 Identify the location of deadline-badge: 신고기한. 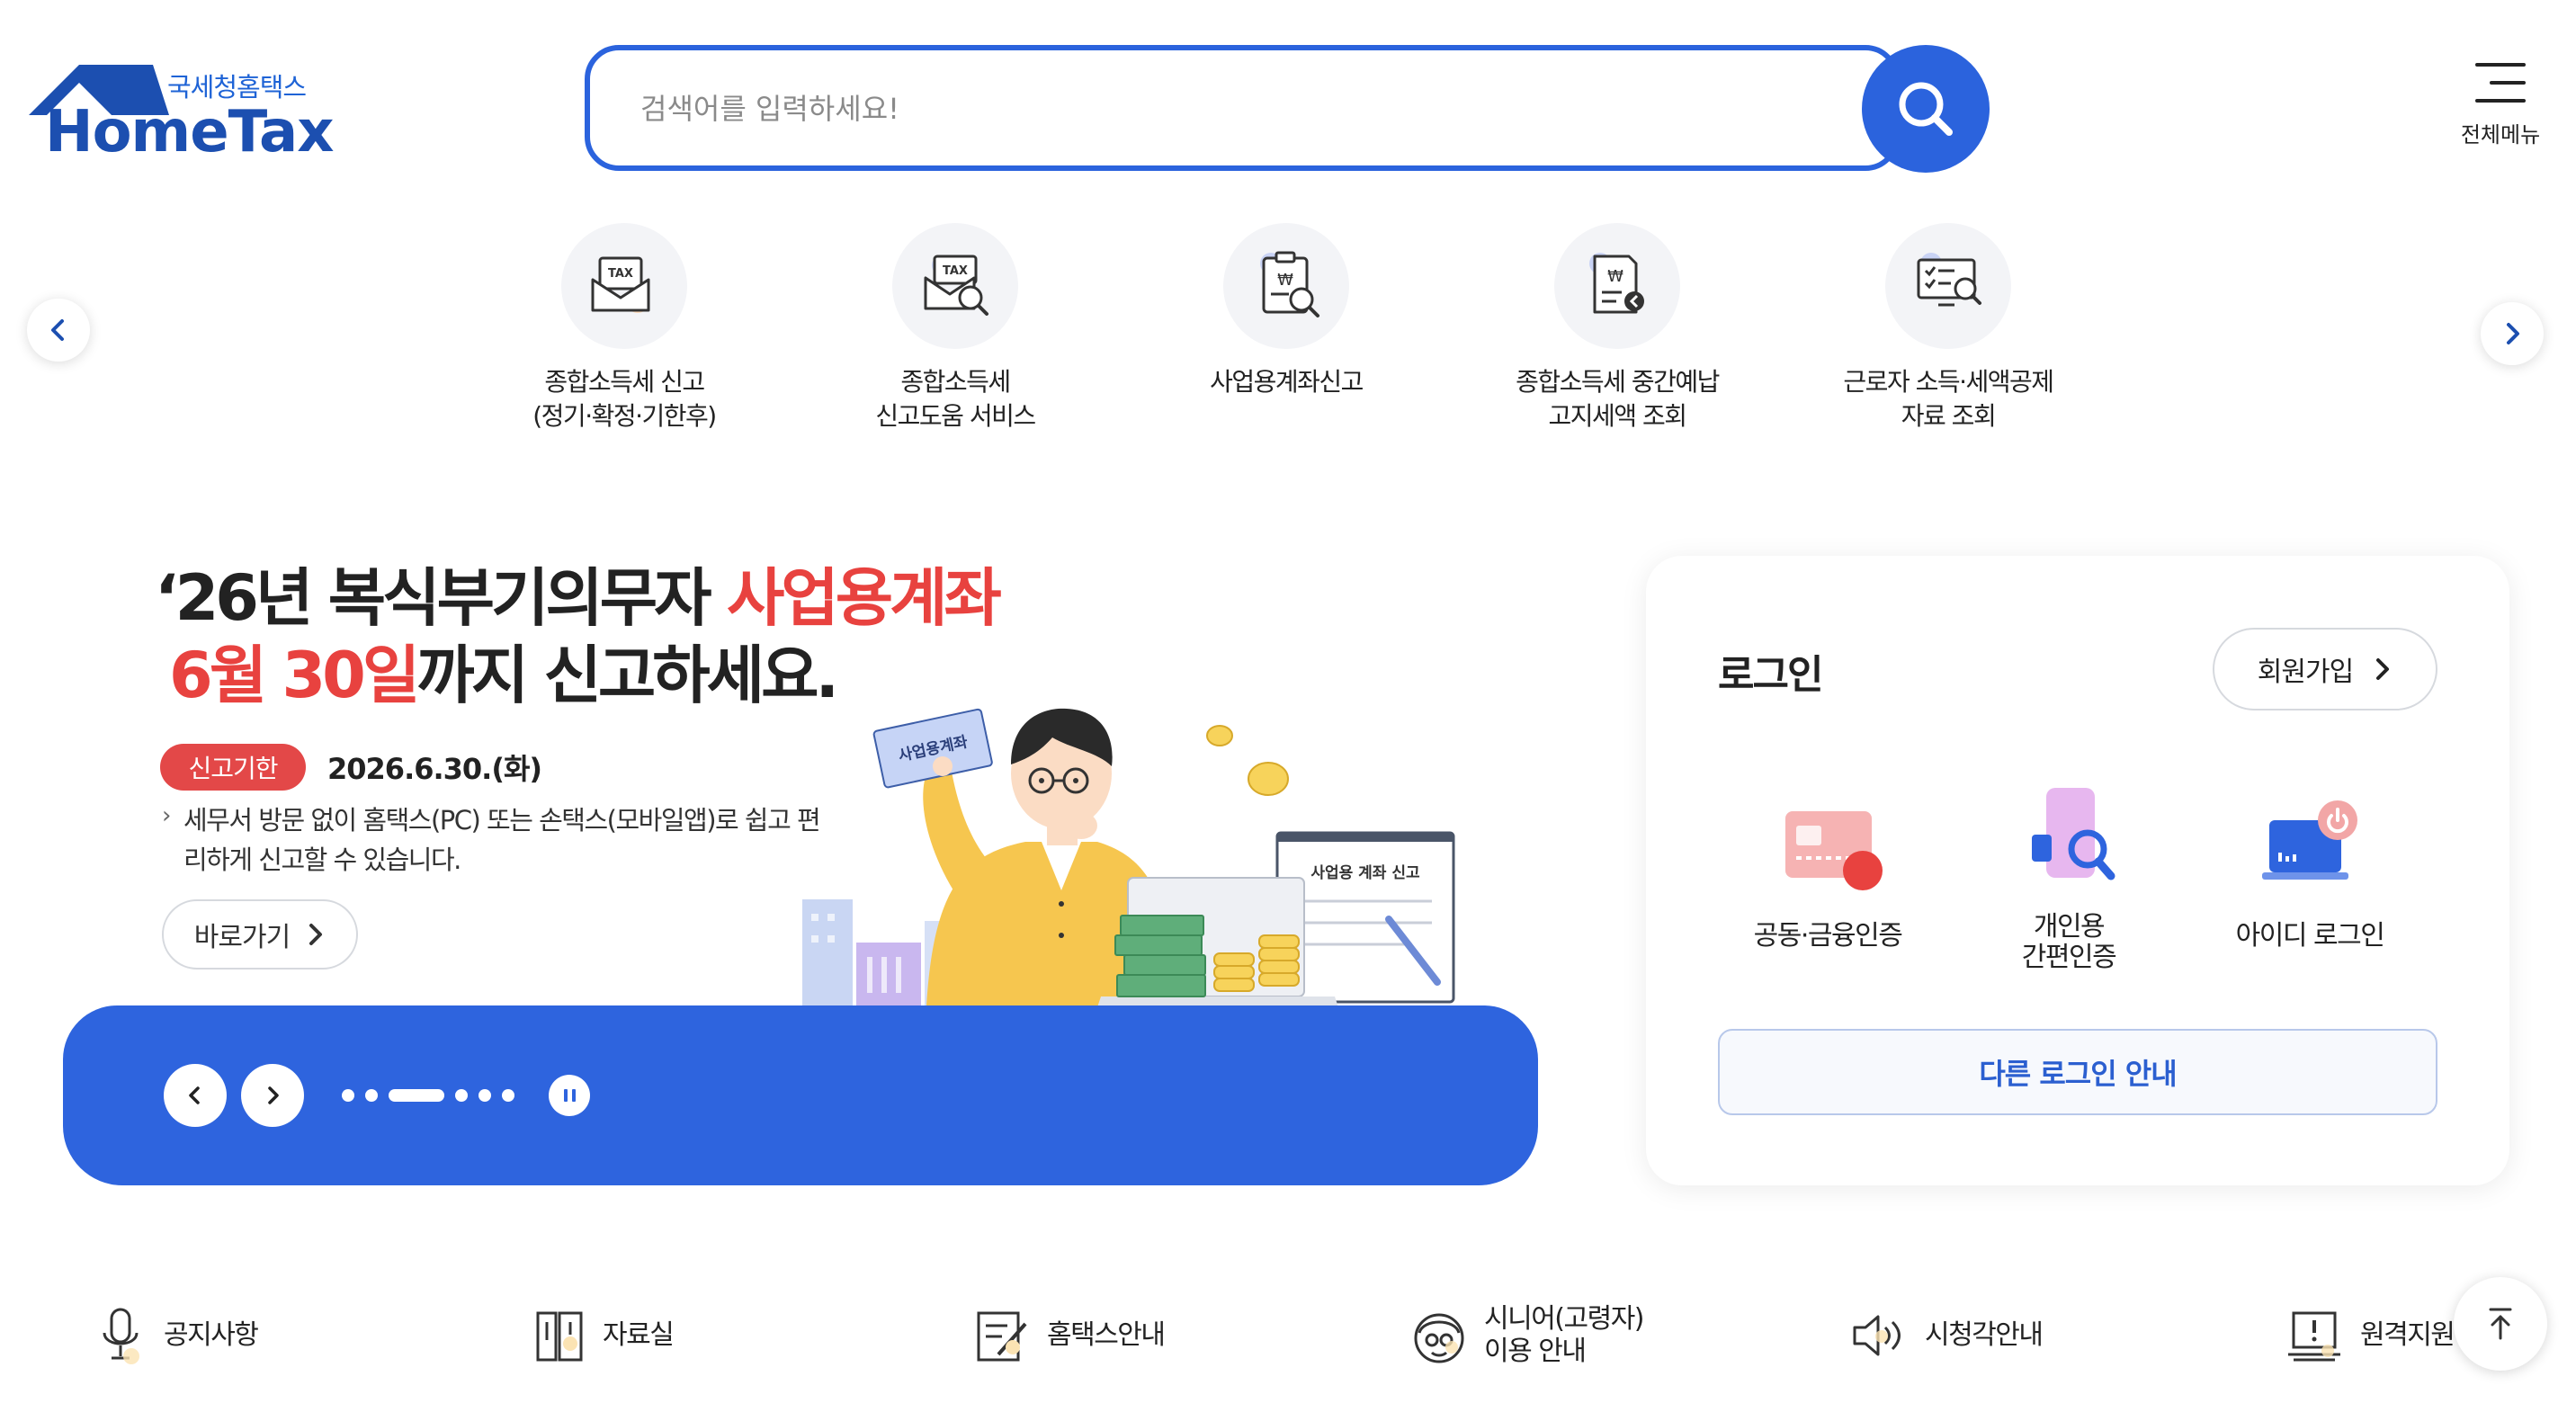
(233, 767).